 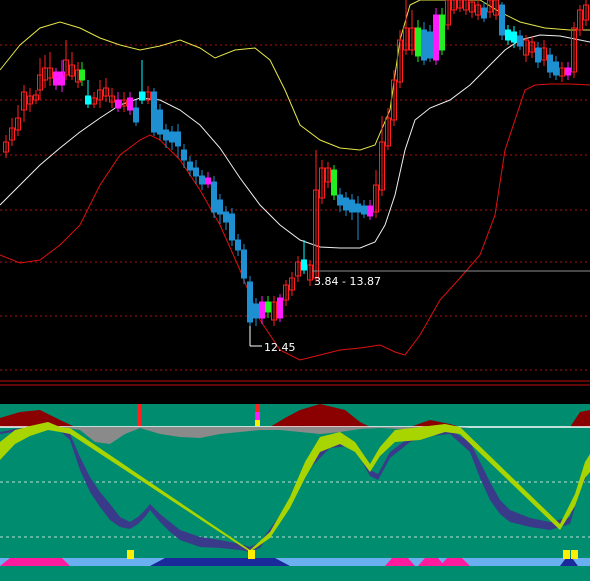 What do you see at coordinates (220, 562) in the screenshot?
I see `bottom-band-navy` at bounding box center [220, 562].